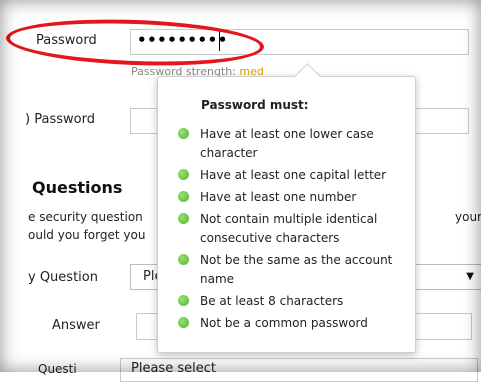 The image size is (481, 382). I want to click on password-rule: Have at least one lower case character, so click(294, 144).